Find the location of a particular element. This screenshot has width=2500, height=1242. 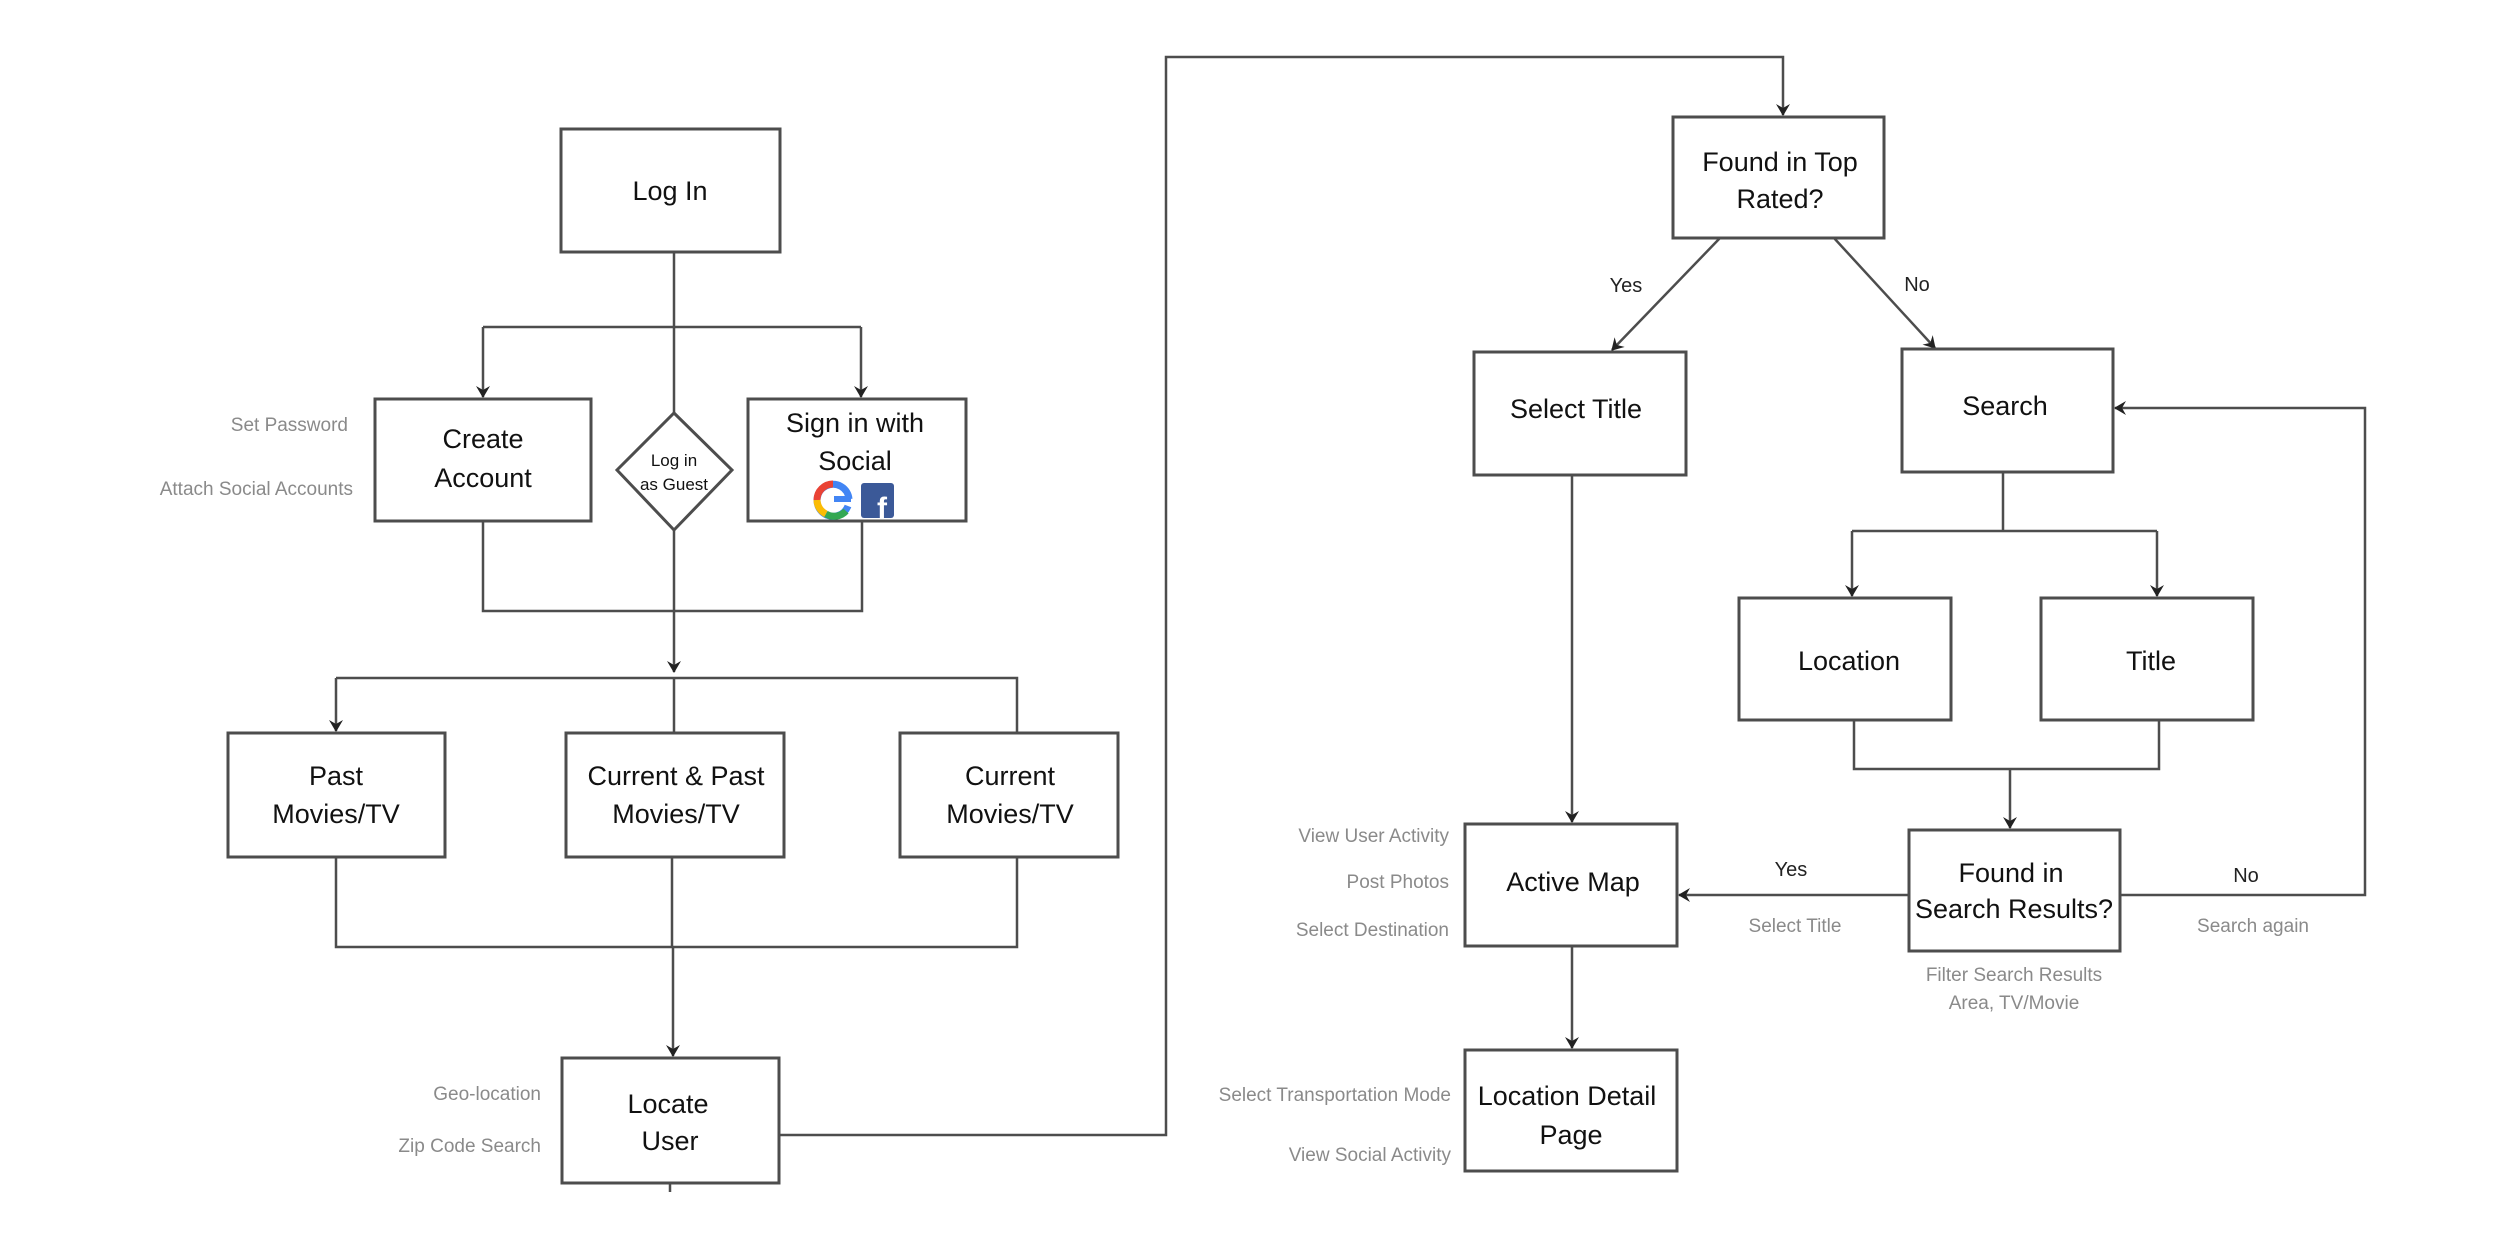

node-log-in: Log In is located at coordinates (670, 190).